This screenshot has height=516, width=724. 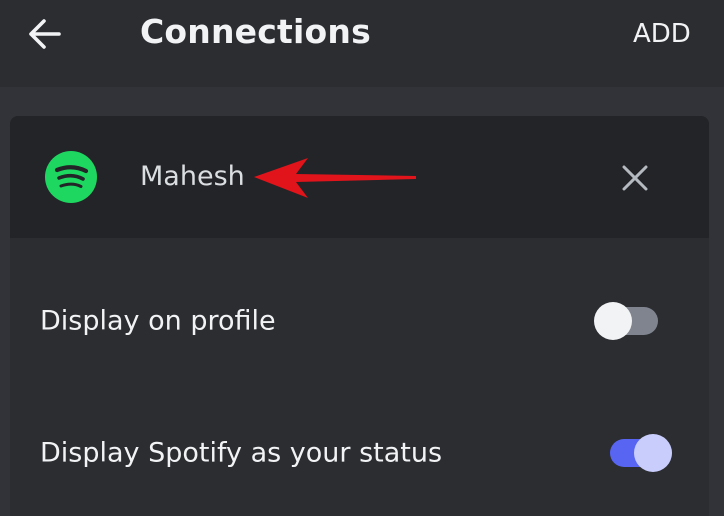 I want to click on setting-label: Display Spotify as your status, so click(x=241, y=453).